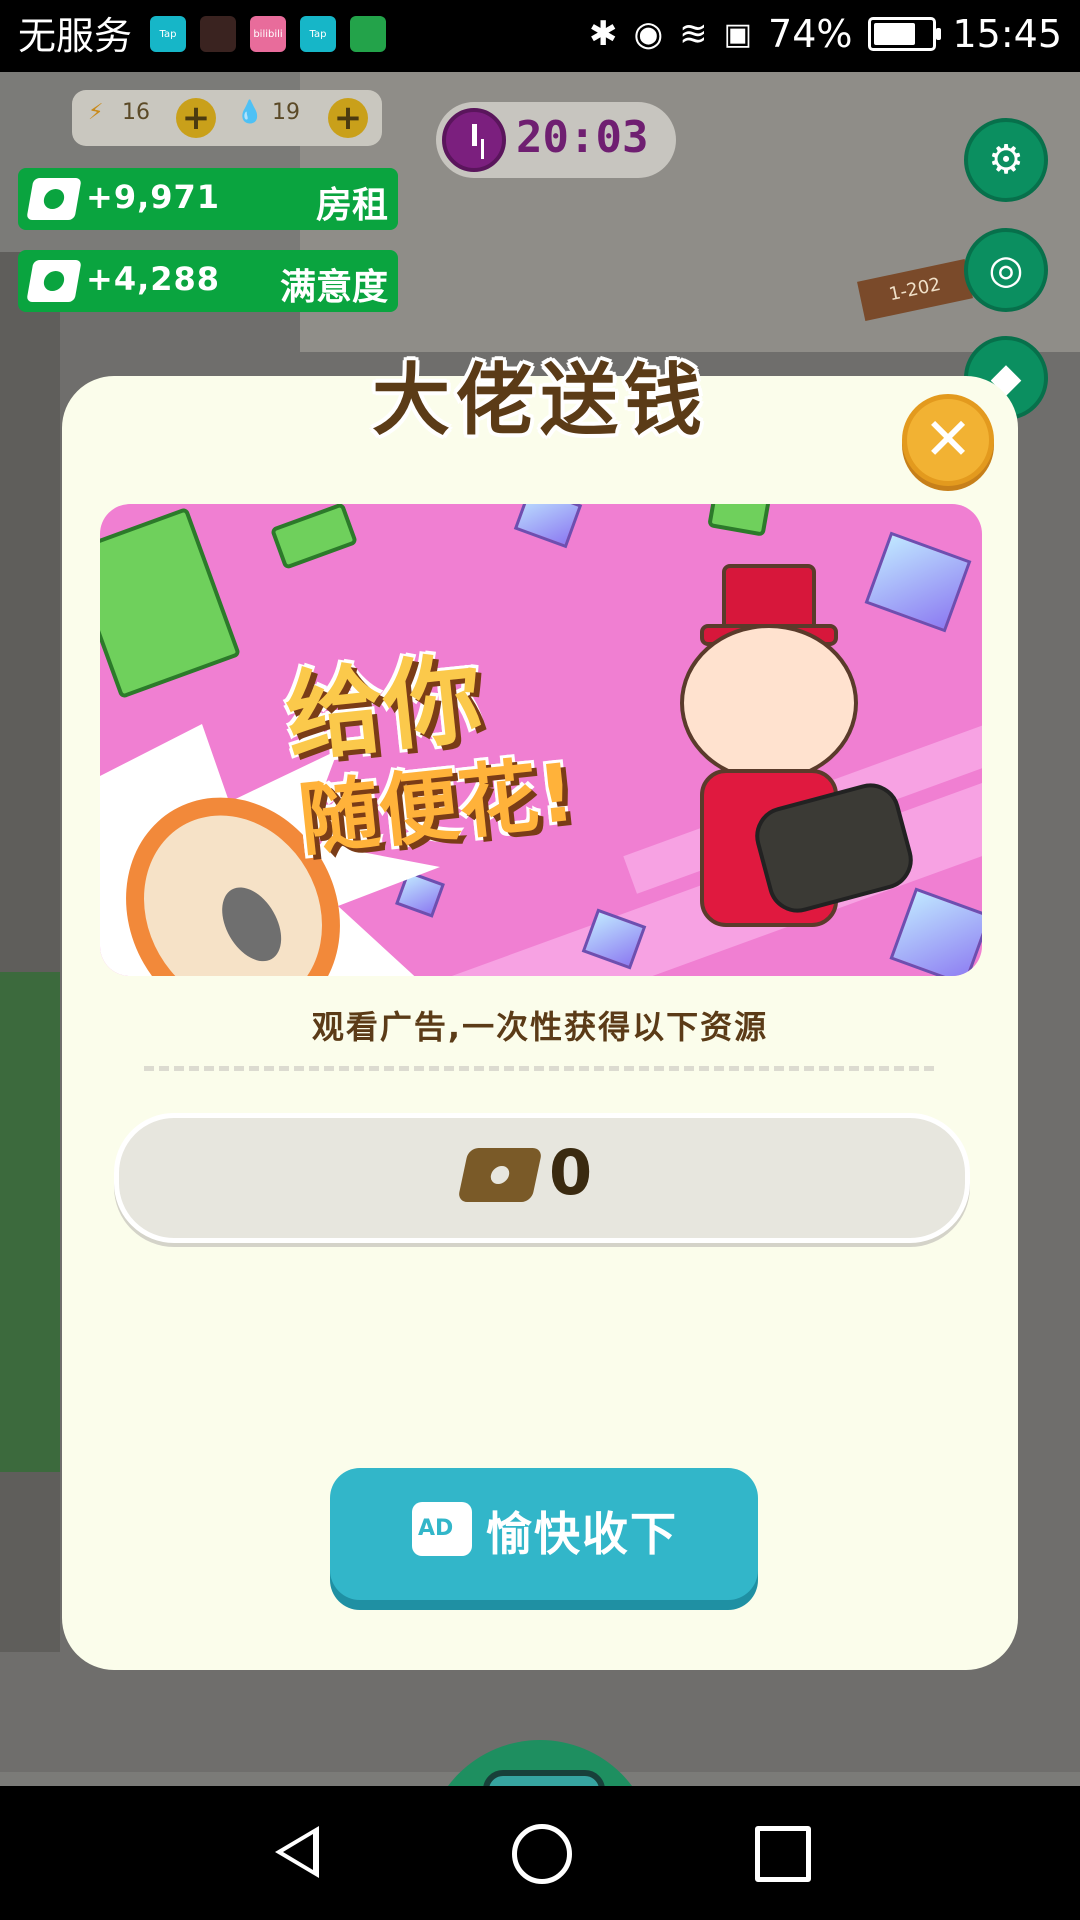  Describe the element at coordinates (136, 112) in the screenshot. I see `energy-count: 16` at that location.